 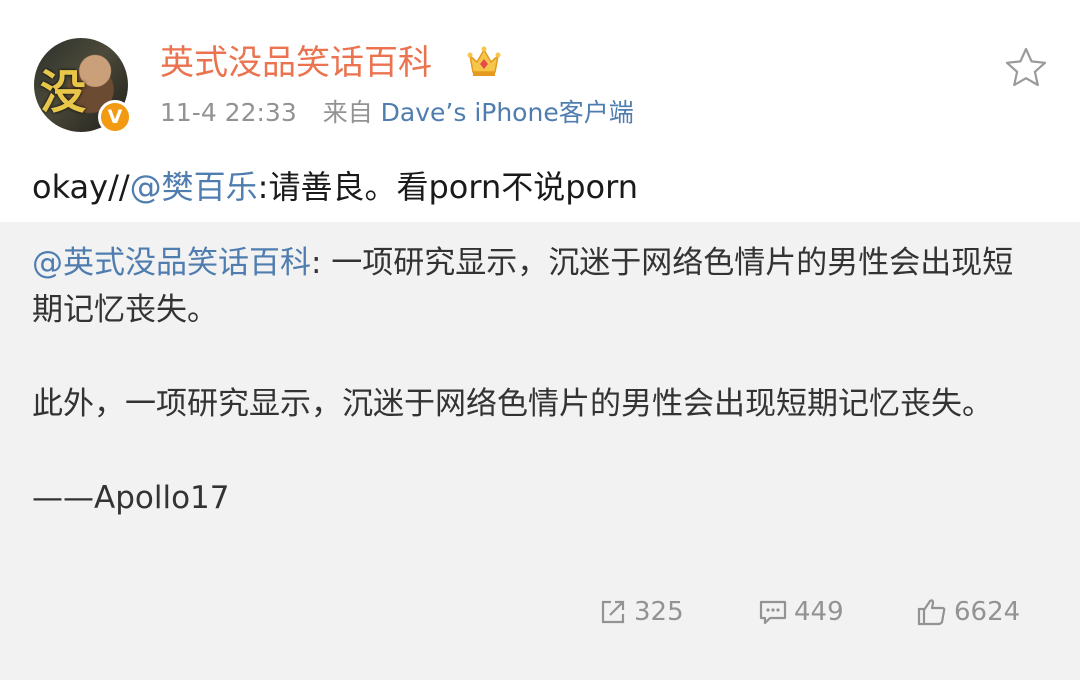 I want to click on post-body: okay//@樊百乐:请善良。看porn不说porn, so click(x=335, y=187).